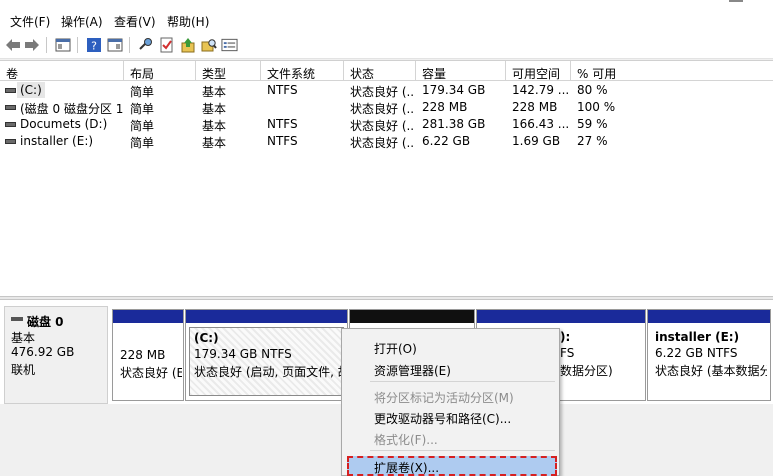  Describe the element at coordinates (62, 71) in the screenshot. I see `column-header-volume: 卷` at that location.